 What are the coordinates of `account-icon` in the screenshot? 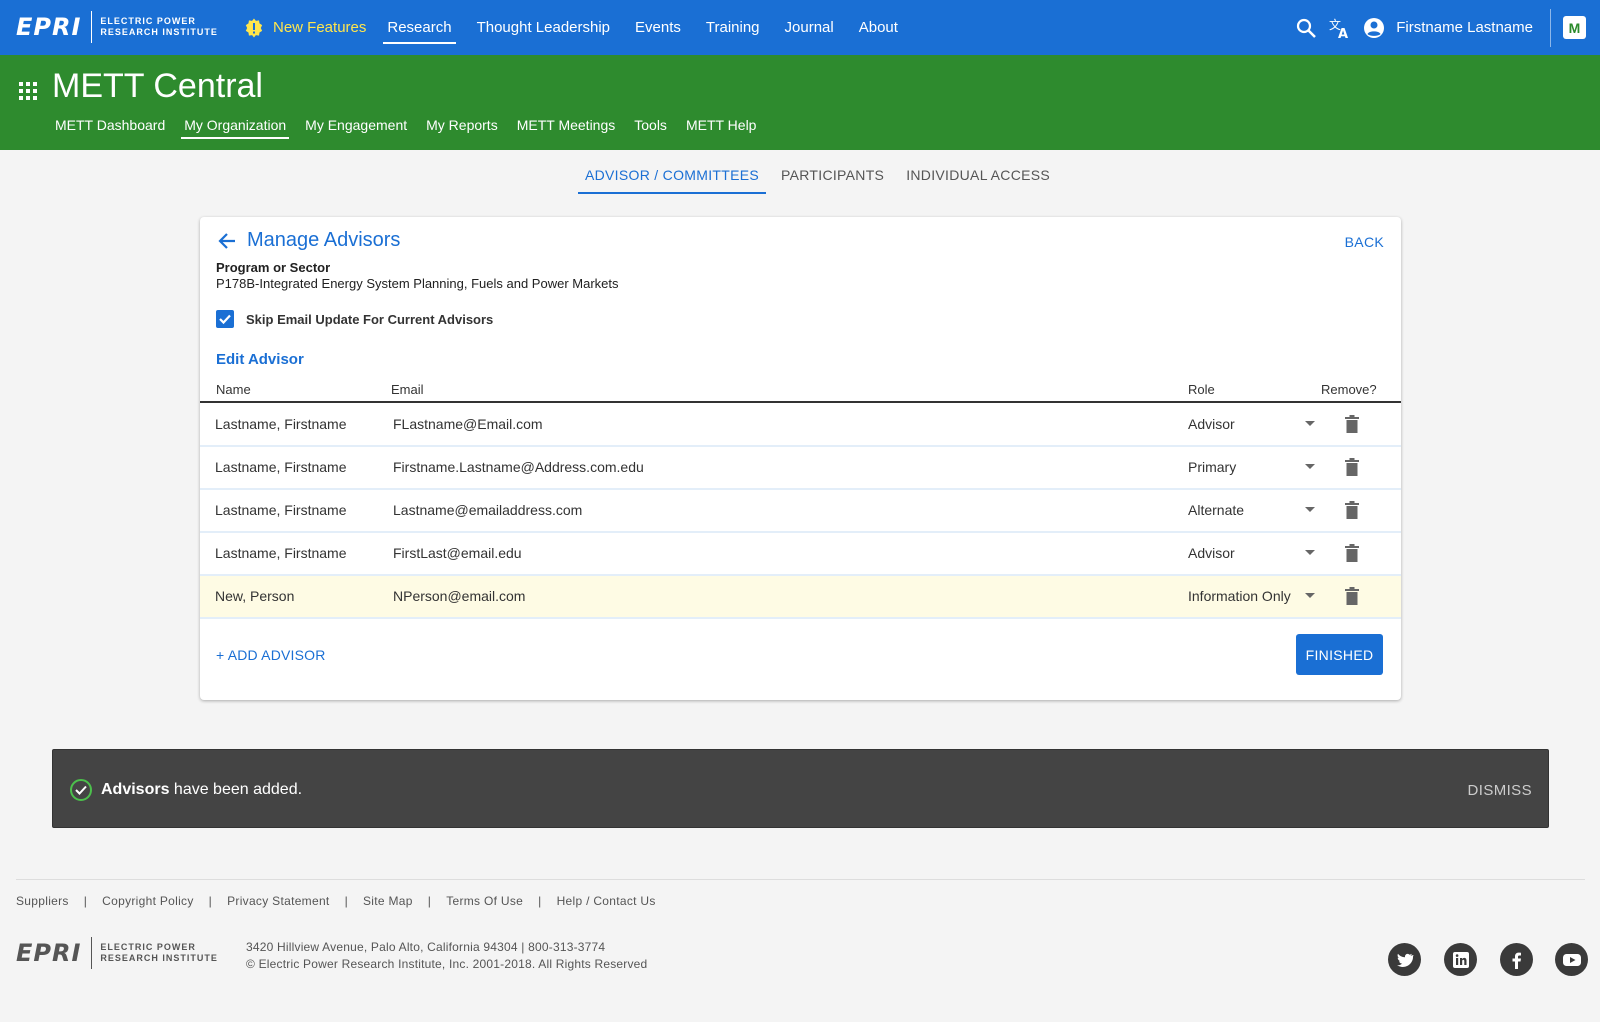 It's located at (1374, 28).